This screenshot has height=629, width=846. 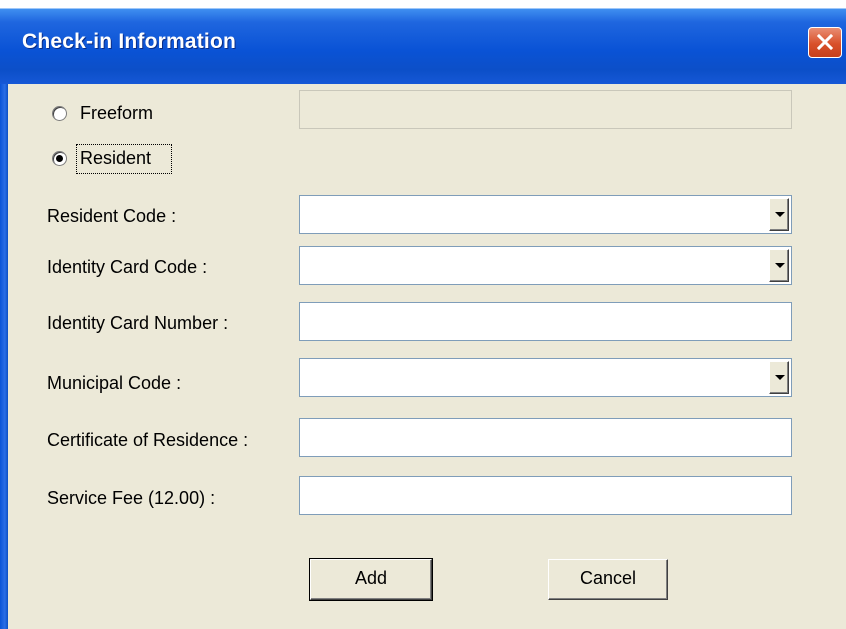 What do you see at coordinates (115, 158) in the screenshot?
I see `resident-label: Resident` at bounding box center [115, 158].